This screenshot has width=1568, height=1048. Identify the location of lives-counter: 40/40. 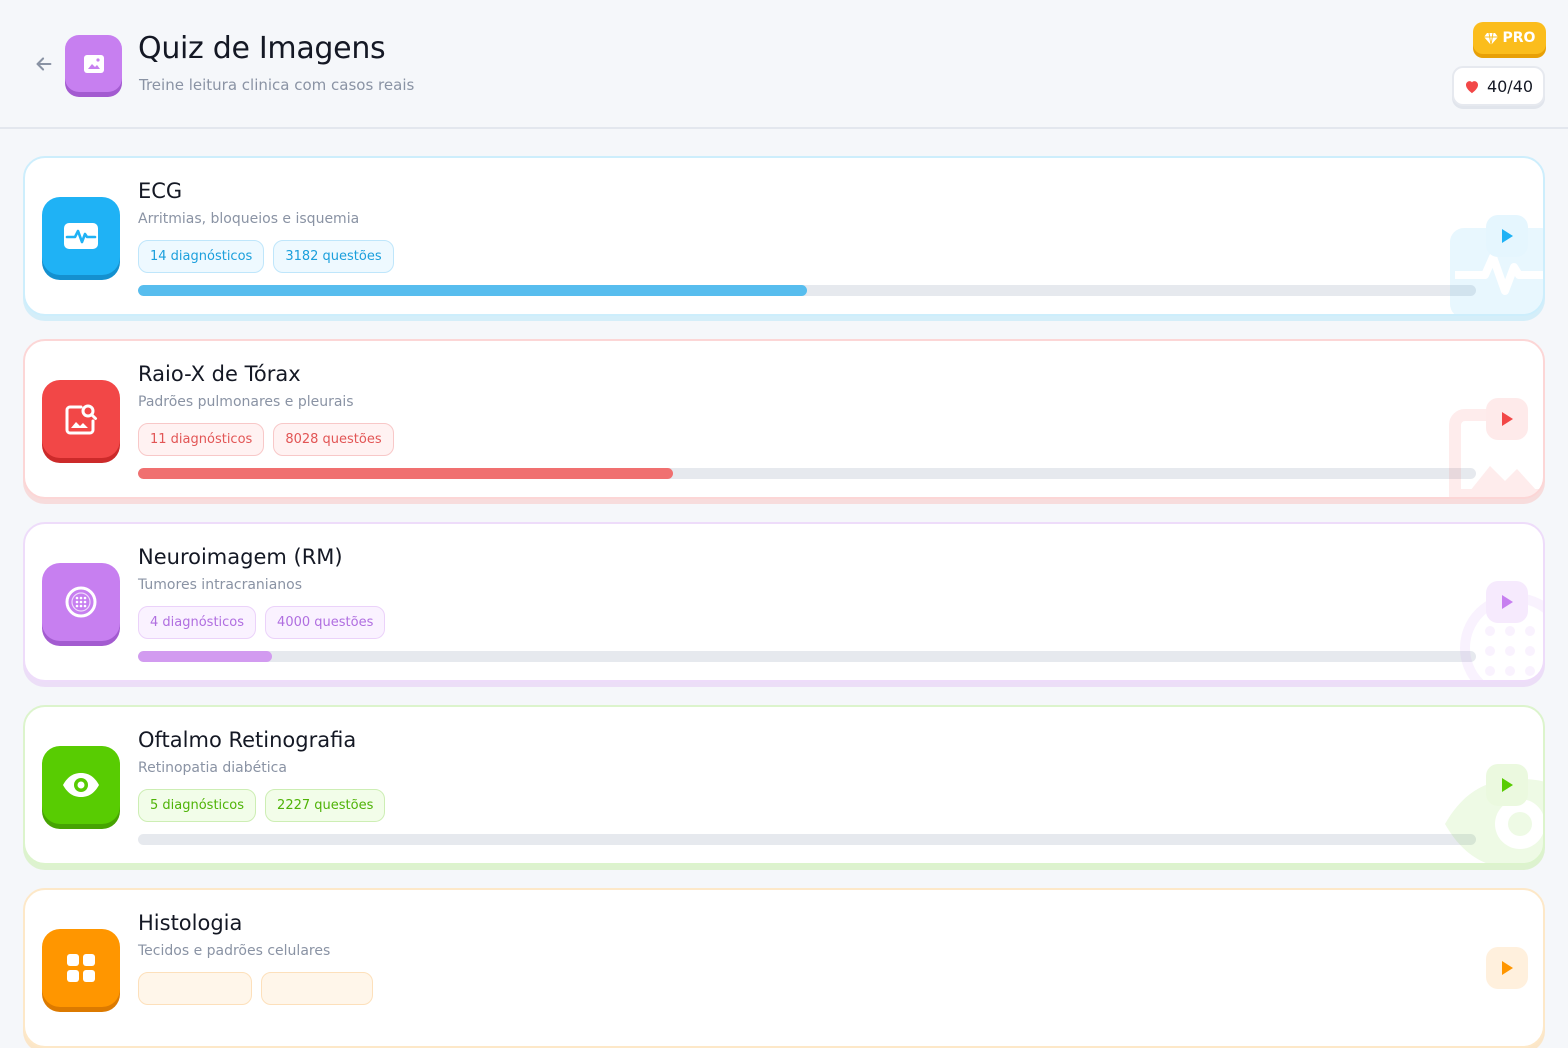
(1498, 86).